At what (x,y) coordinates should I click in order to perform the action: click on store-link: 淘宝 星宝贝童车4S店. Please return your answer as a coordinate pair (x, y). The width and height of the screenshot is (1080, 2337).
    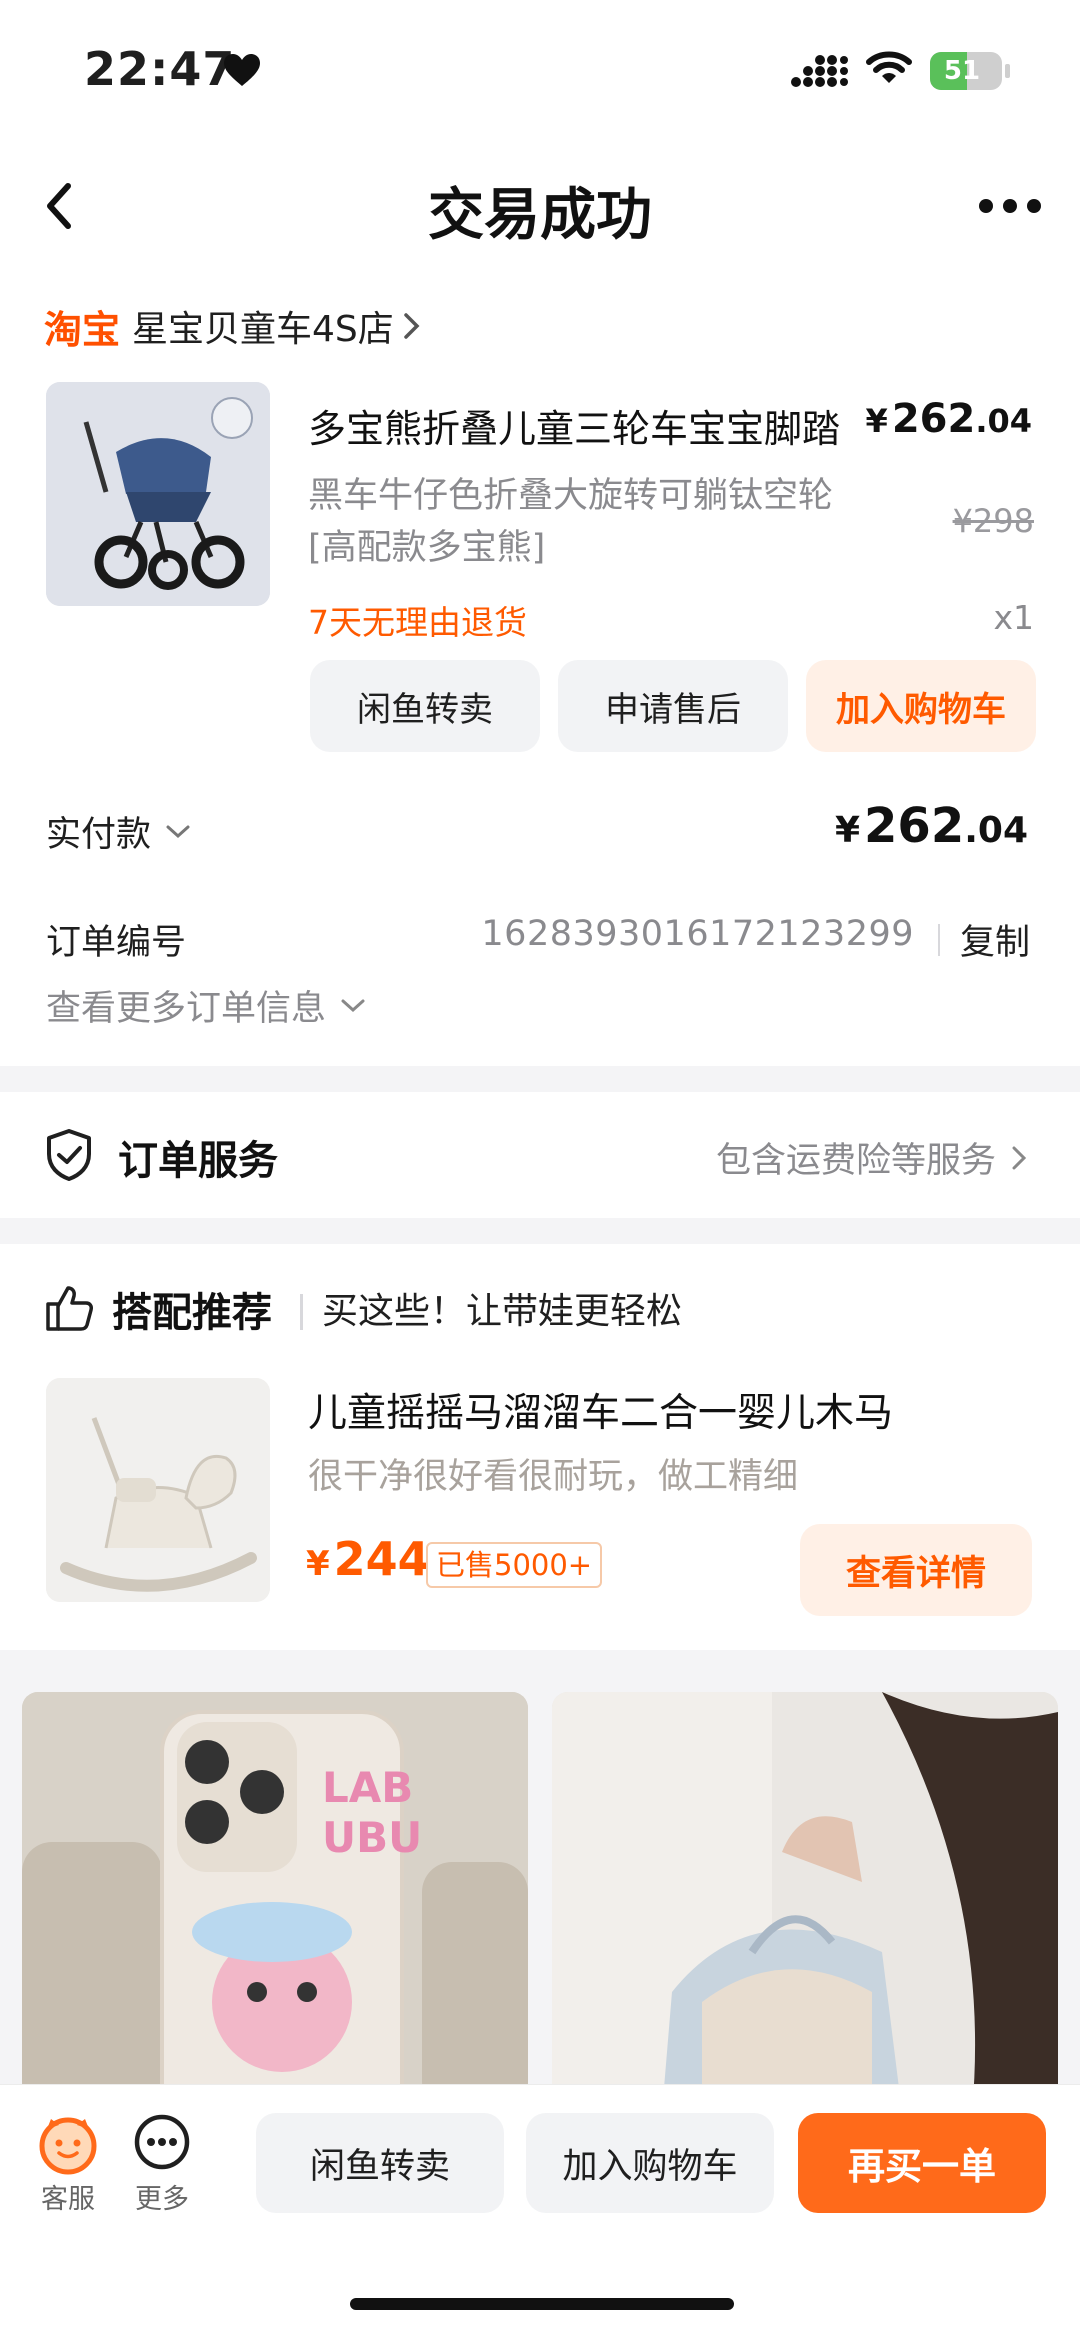
    Looking at the image, I should click on (233, 326).